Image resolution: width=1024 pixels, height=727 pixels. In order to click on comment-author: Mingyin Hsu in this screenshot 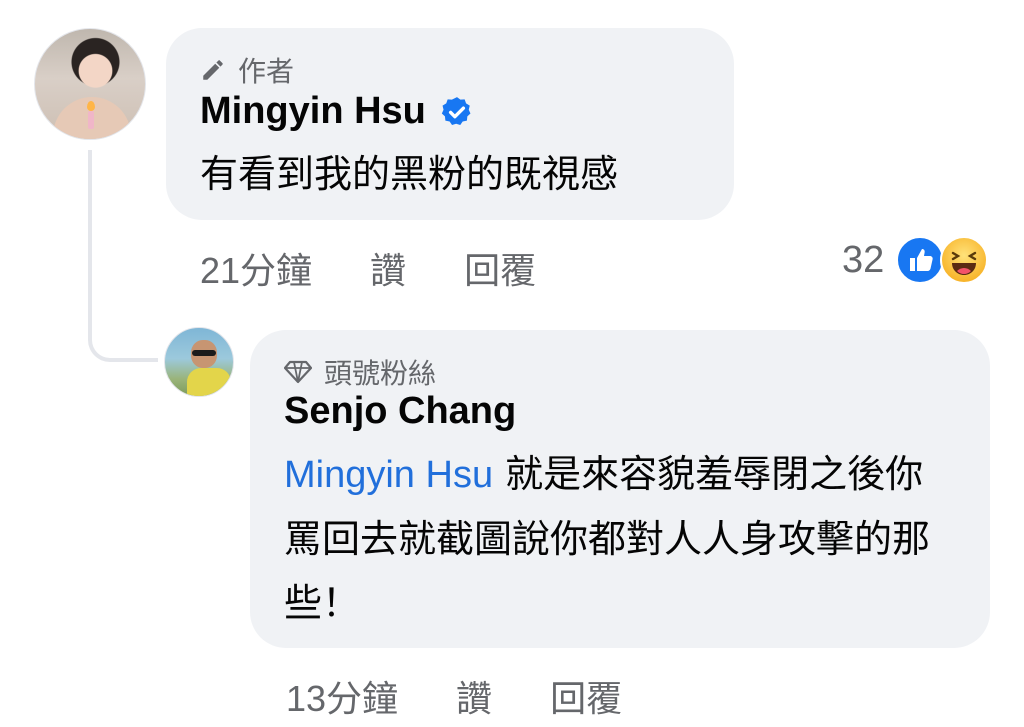, I will do `click(337, 111)`.